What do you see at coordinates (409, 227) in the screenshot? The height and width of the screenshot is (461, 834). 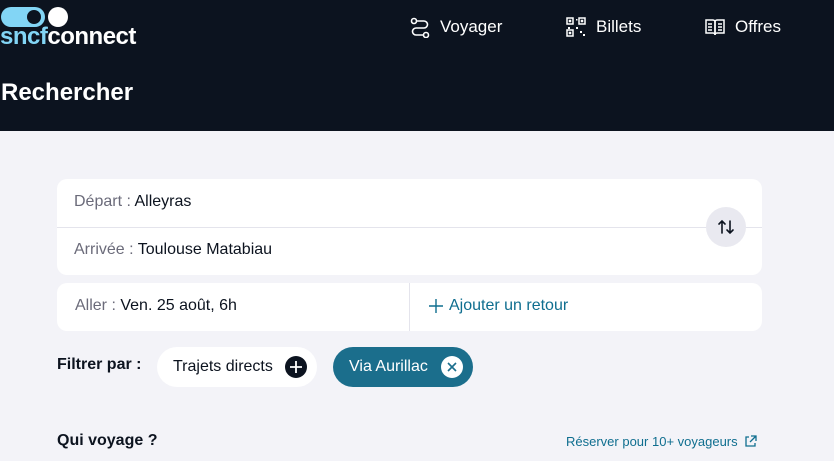 I see `route-divider` at bounding box center [409, 227].